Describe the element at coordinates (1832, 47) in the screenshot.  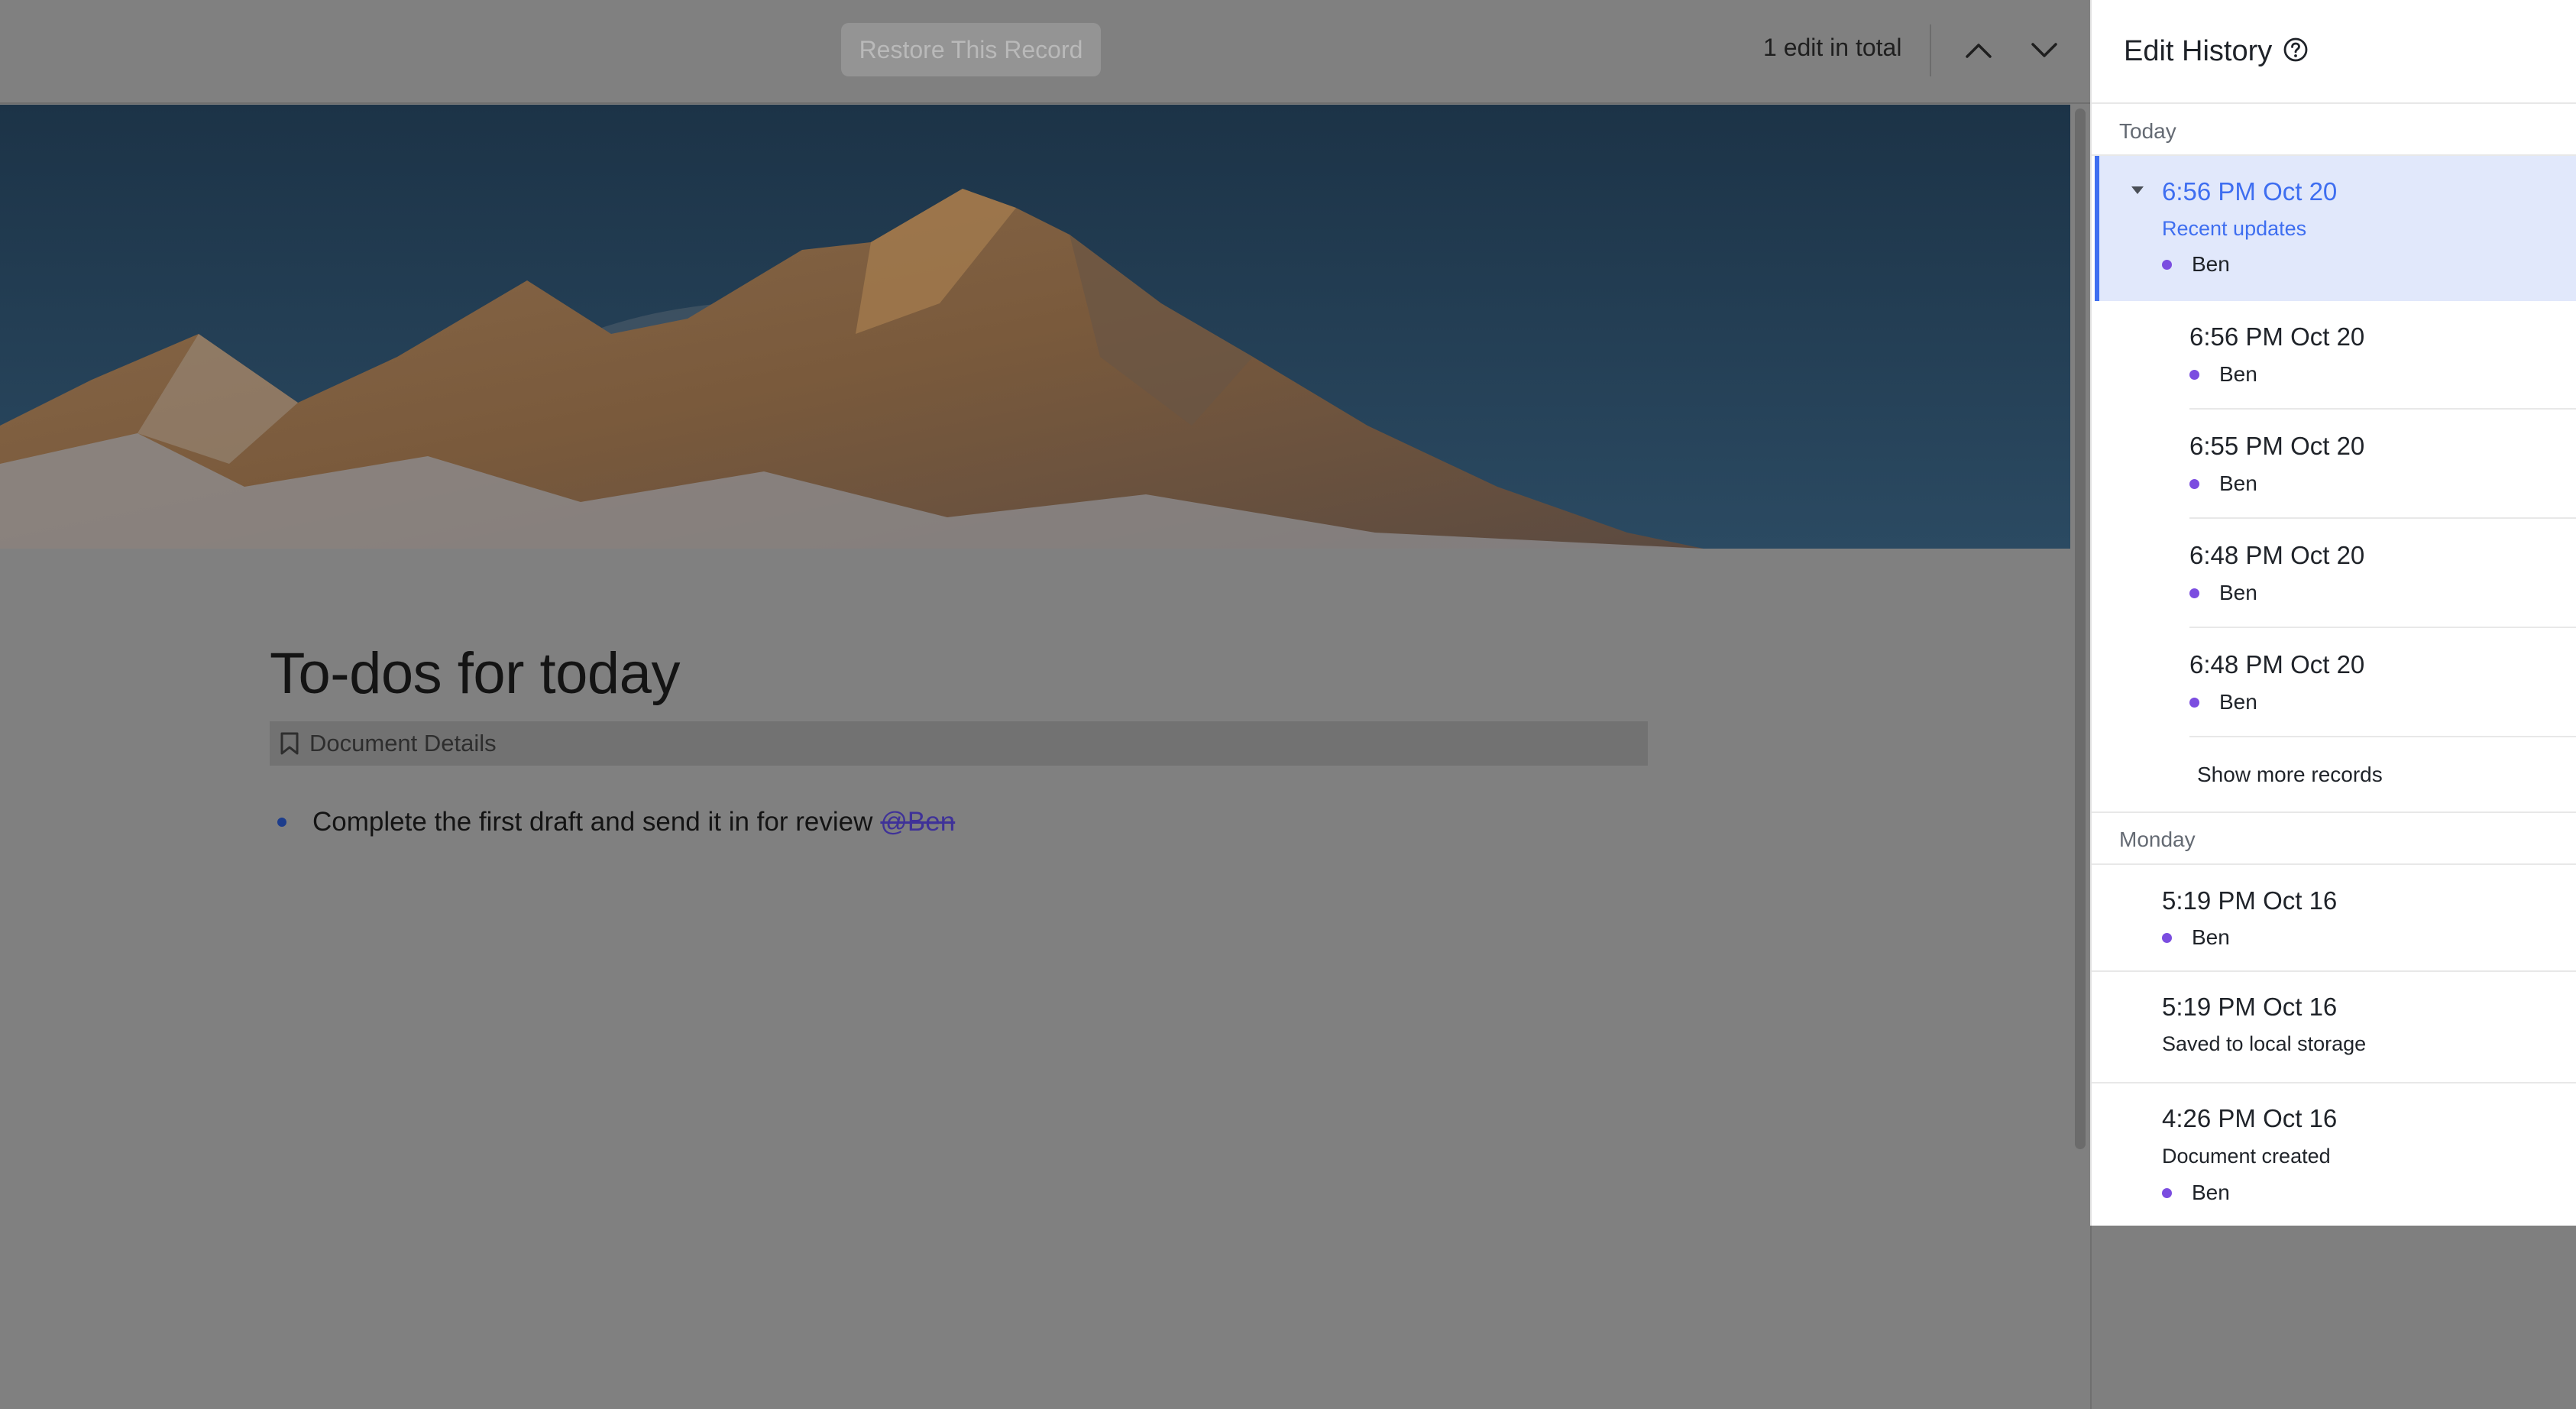
I see `edit-count-label: 1 edit in total` at that location.